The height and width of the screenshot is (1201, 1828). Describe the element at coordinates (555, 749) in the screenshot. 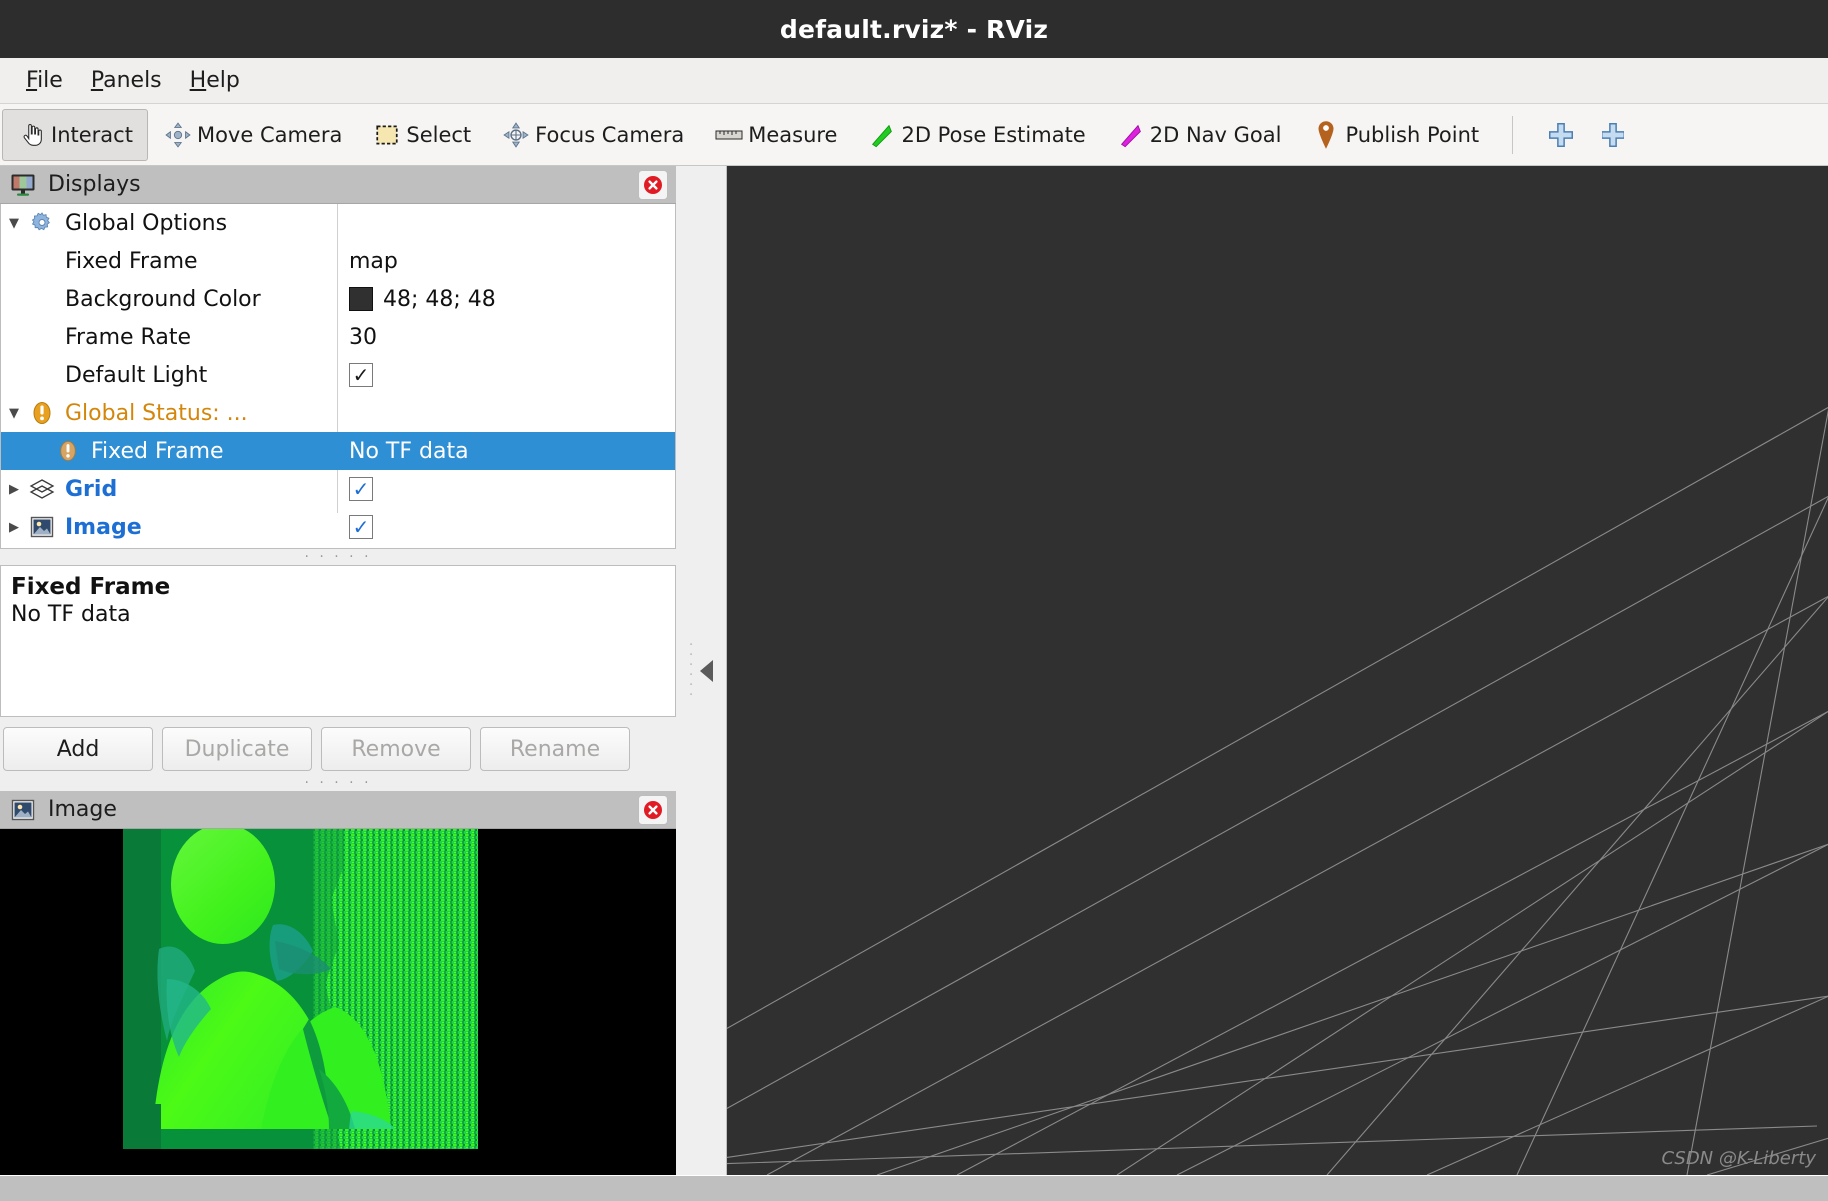

I see `rename-button: Rename` at that location.